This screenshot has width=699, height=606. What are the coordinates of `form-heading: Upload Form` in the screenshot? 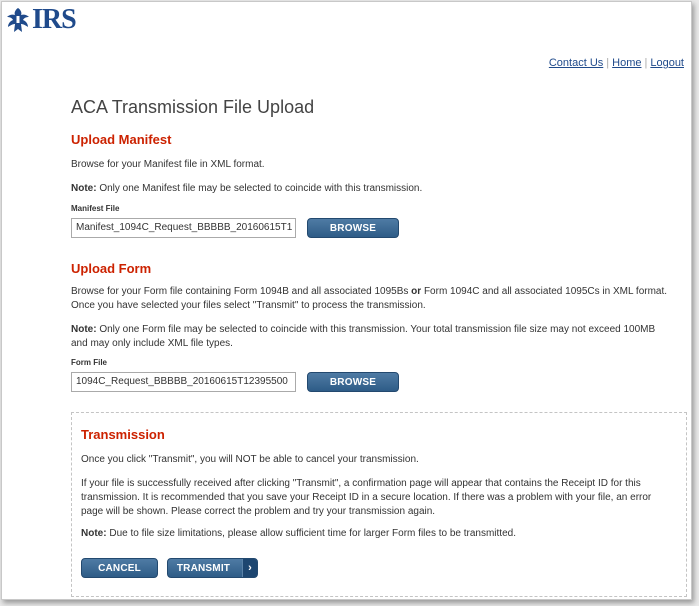 It's located at (111, 268).